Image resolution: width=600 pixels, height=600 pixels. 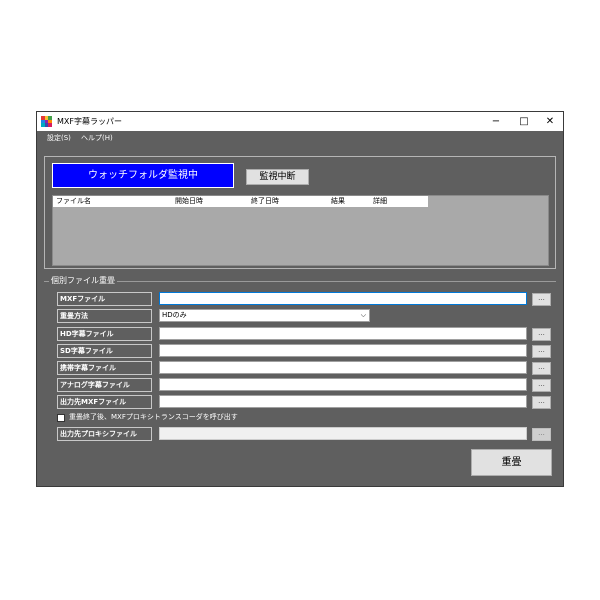 I want to click on watch-file-list: ファイル名 開始日時 終了日時 結果 詳細, so click(x=300, y=230).